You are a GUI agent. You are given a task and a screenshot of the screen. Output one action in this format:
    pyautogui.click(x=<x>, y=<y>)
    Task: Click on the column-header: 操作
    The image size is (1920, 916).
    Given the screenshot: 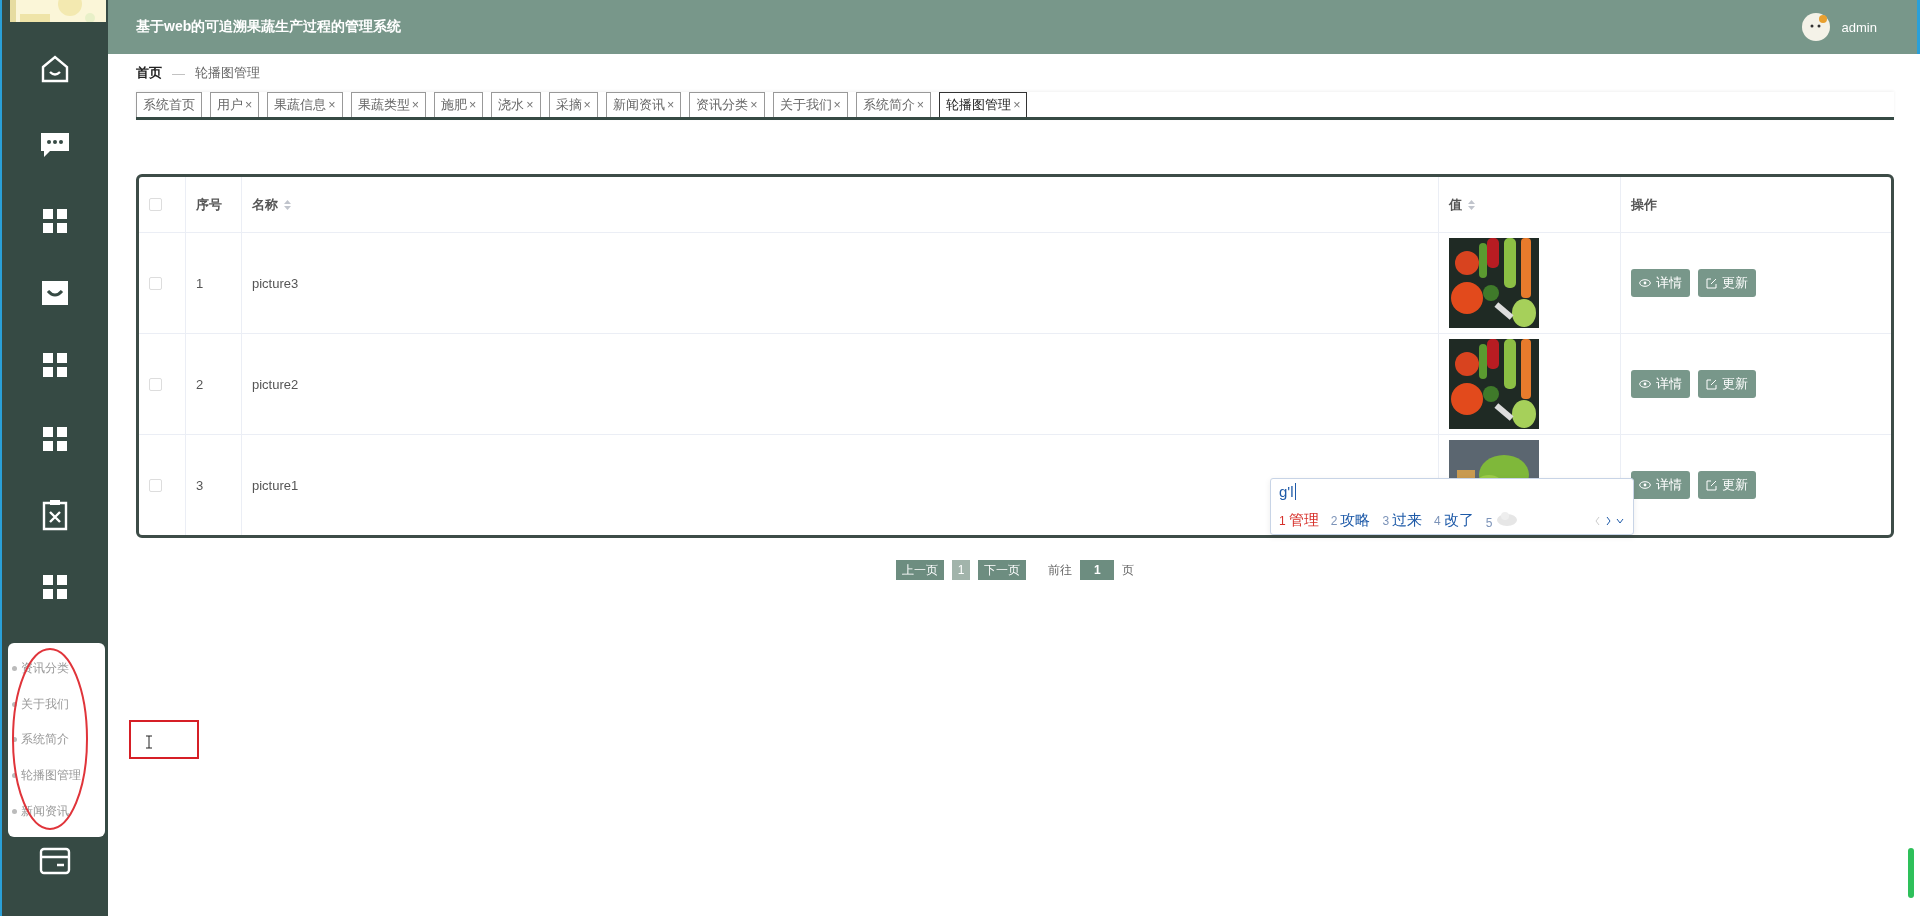 What is the action you would take?
    pyautogui.click(x=1644, y=204)
    